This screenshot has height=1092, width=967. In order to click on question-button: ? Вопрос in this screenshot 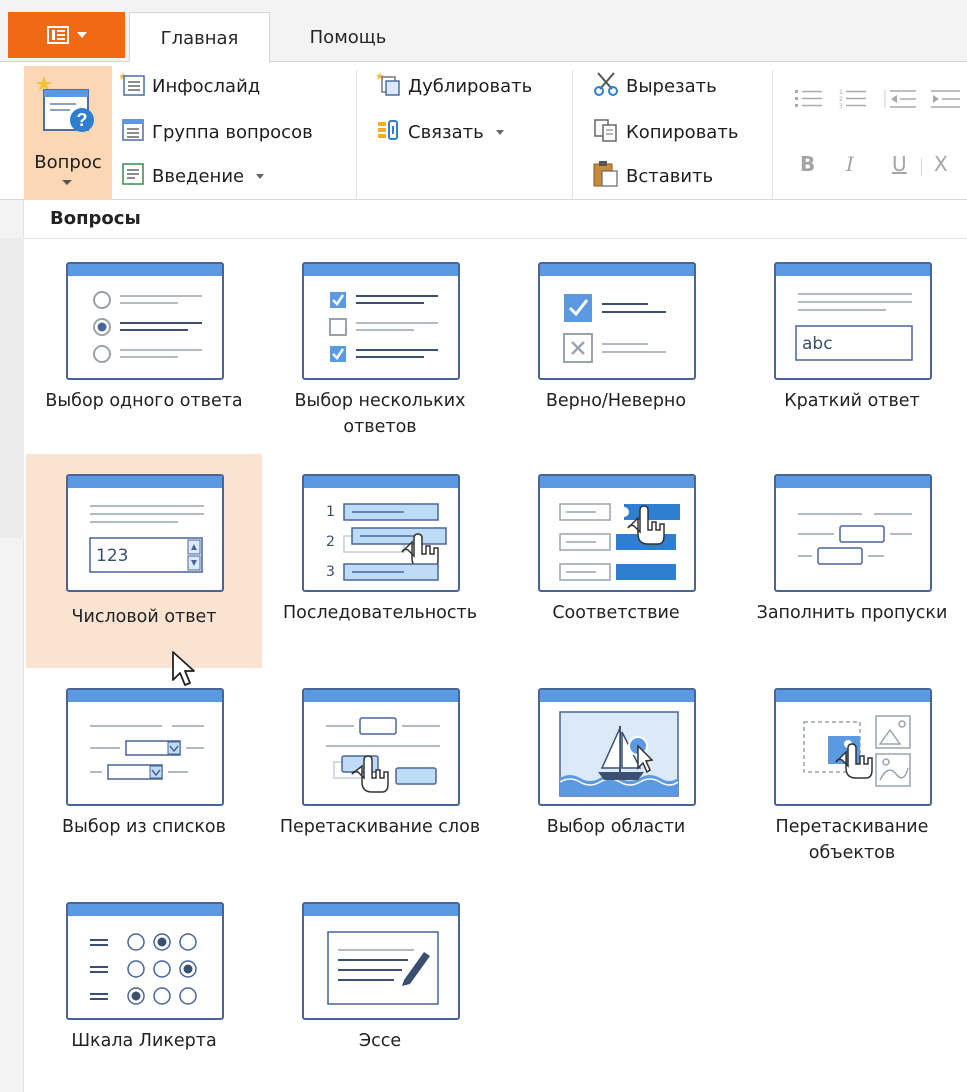, I will do `click(68, 133)`.